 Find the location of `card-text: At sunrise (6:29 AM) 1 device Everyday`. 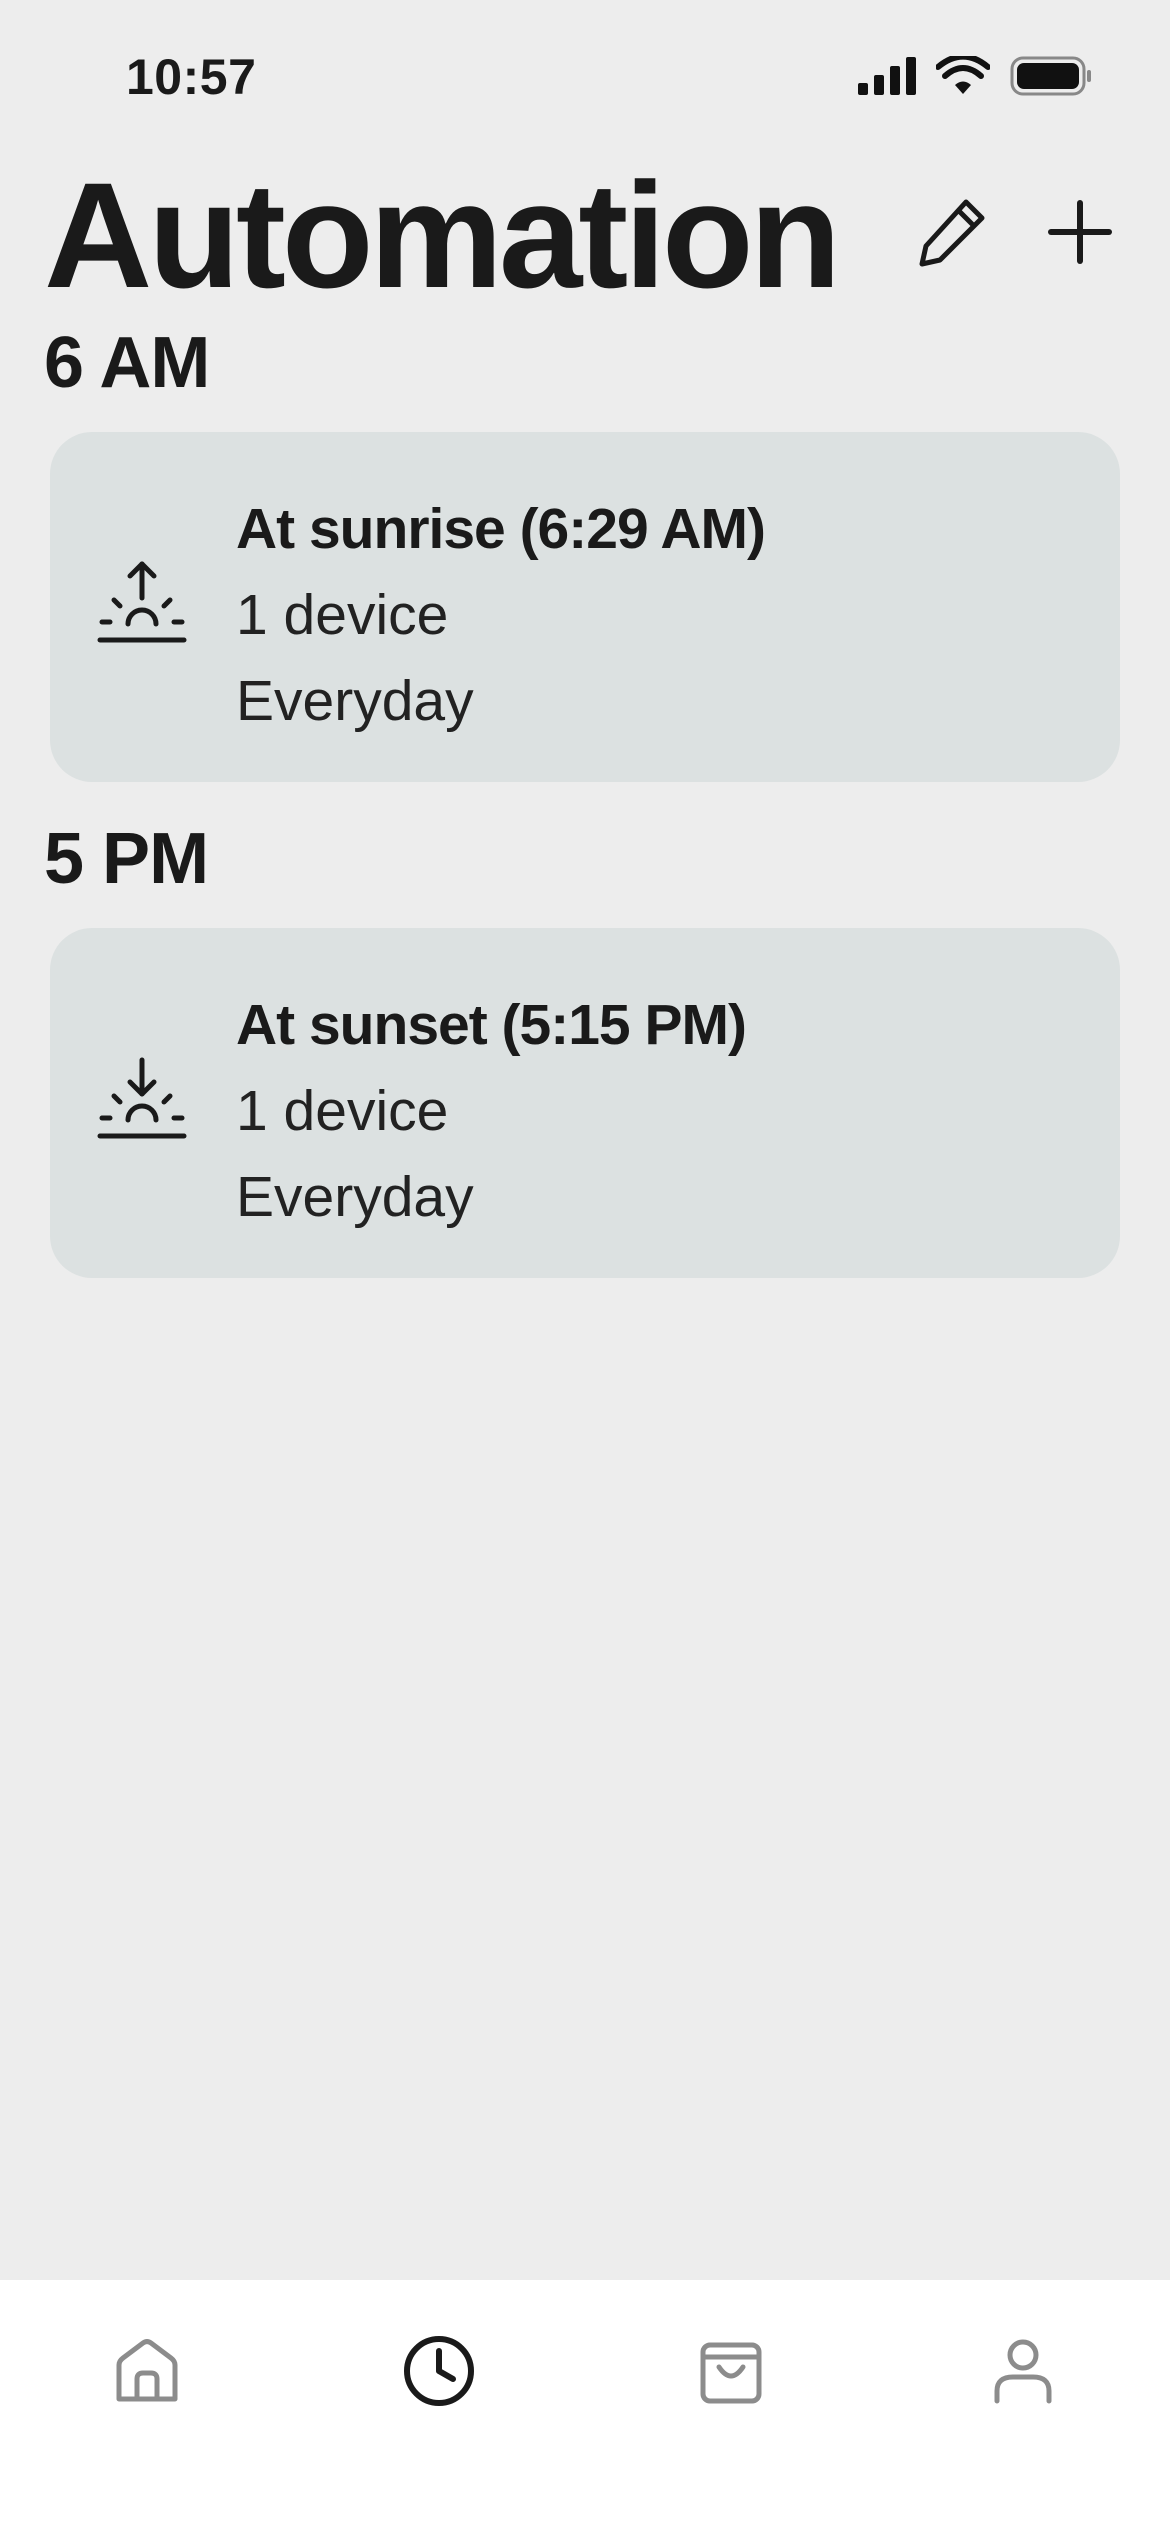

card-text: At sunrise (6:29 AM) 1 device Everyday is located at coordinates (501, 615).